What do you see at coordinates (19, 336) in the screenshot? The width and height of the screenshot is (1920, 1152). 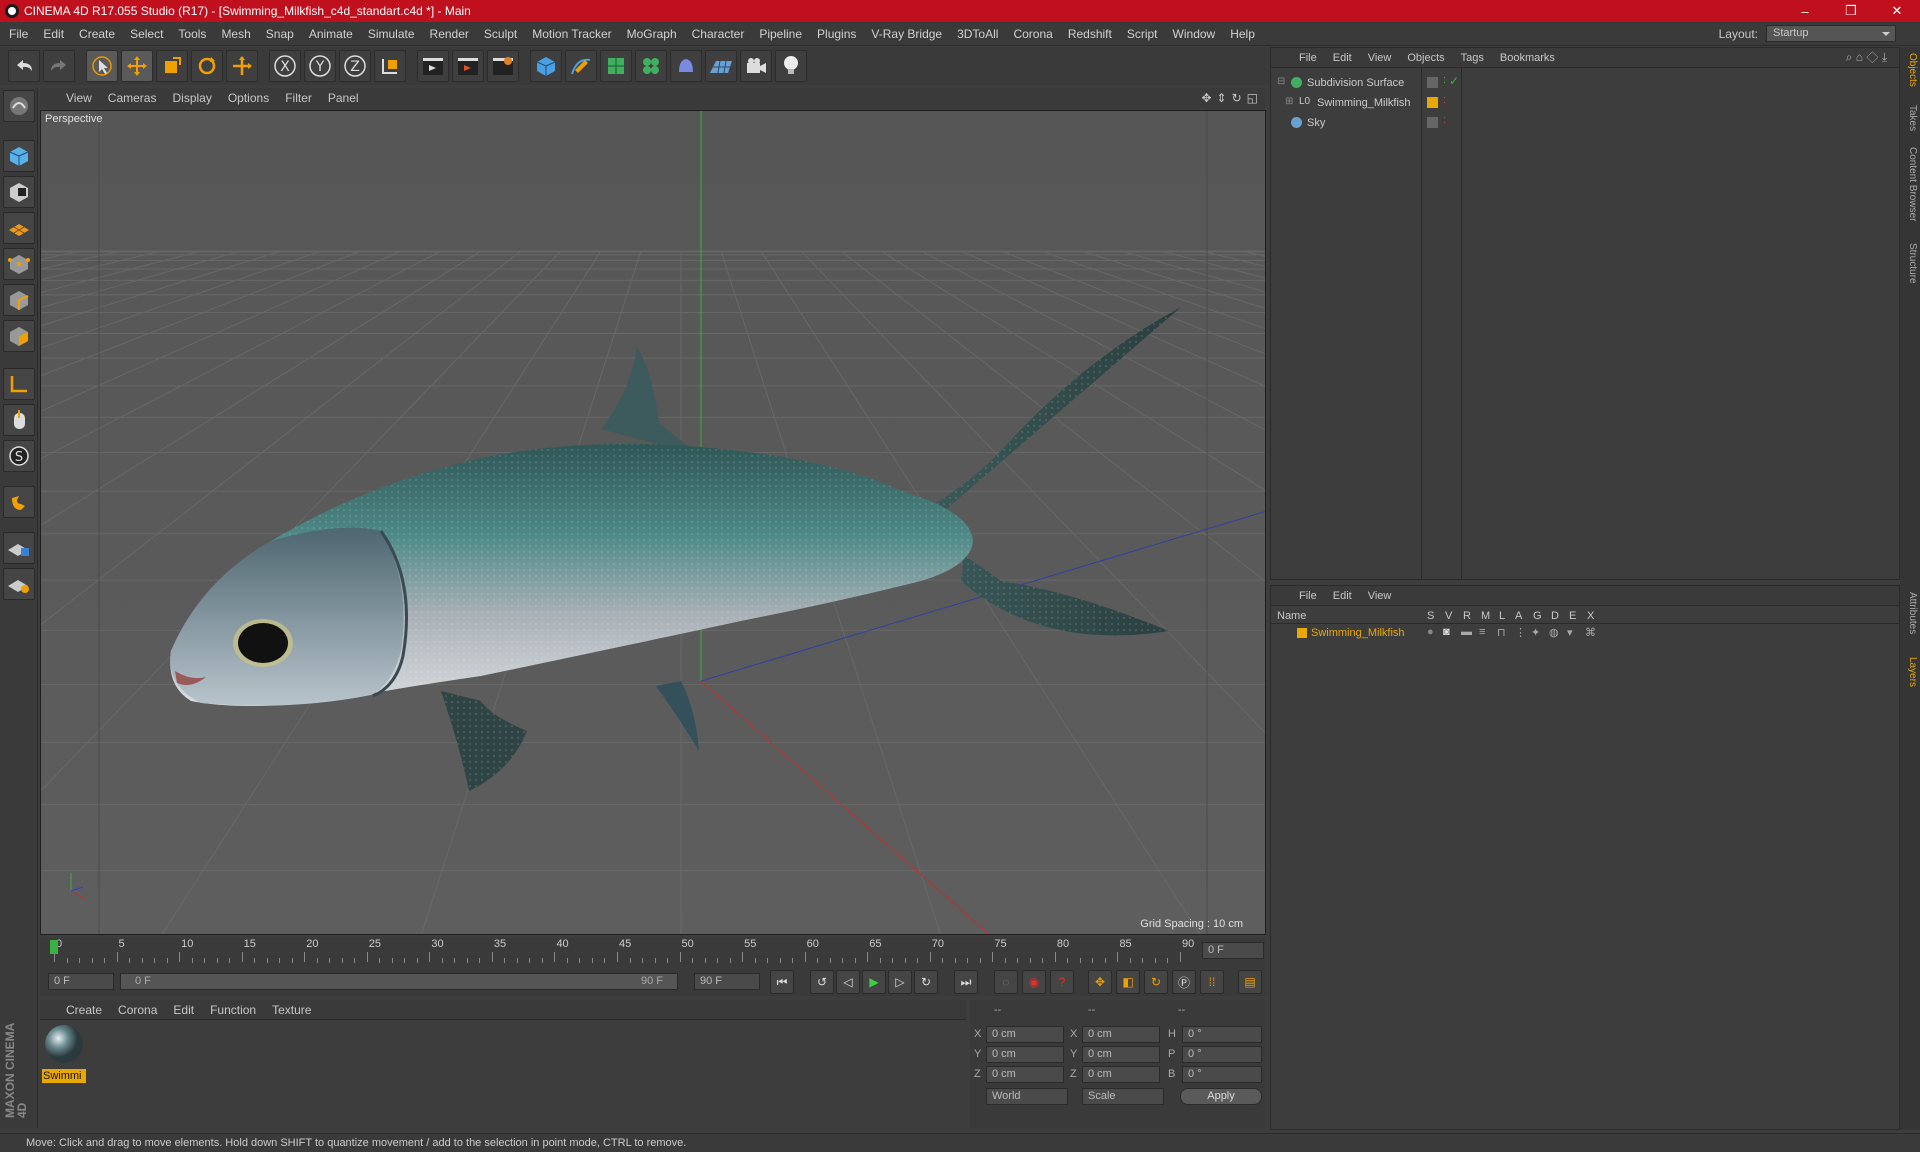 I see `polygons-mode-button` at bounding box center [19, 336].